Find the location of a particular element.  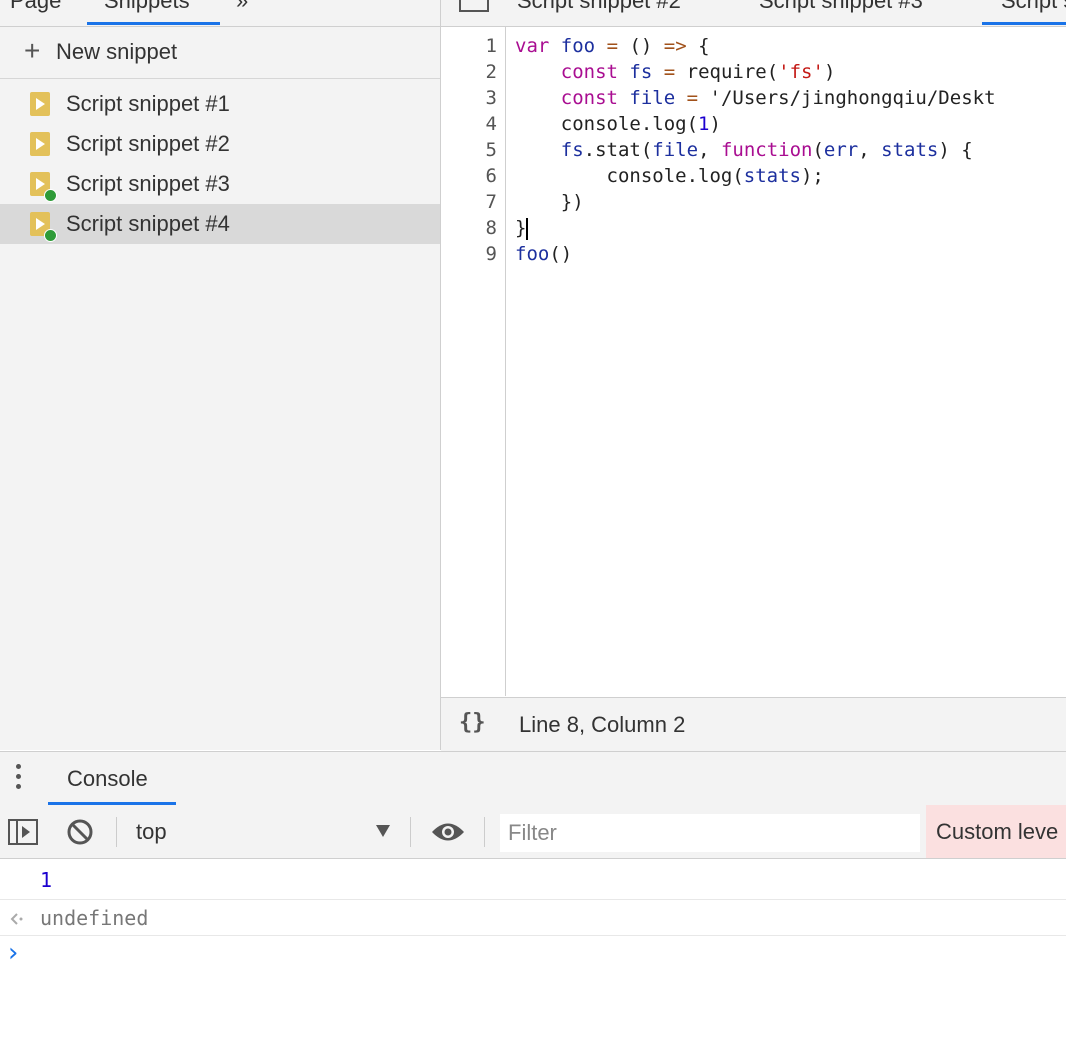

clear-console-icon is located at coordinates (80, 832).